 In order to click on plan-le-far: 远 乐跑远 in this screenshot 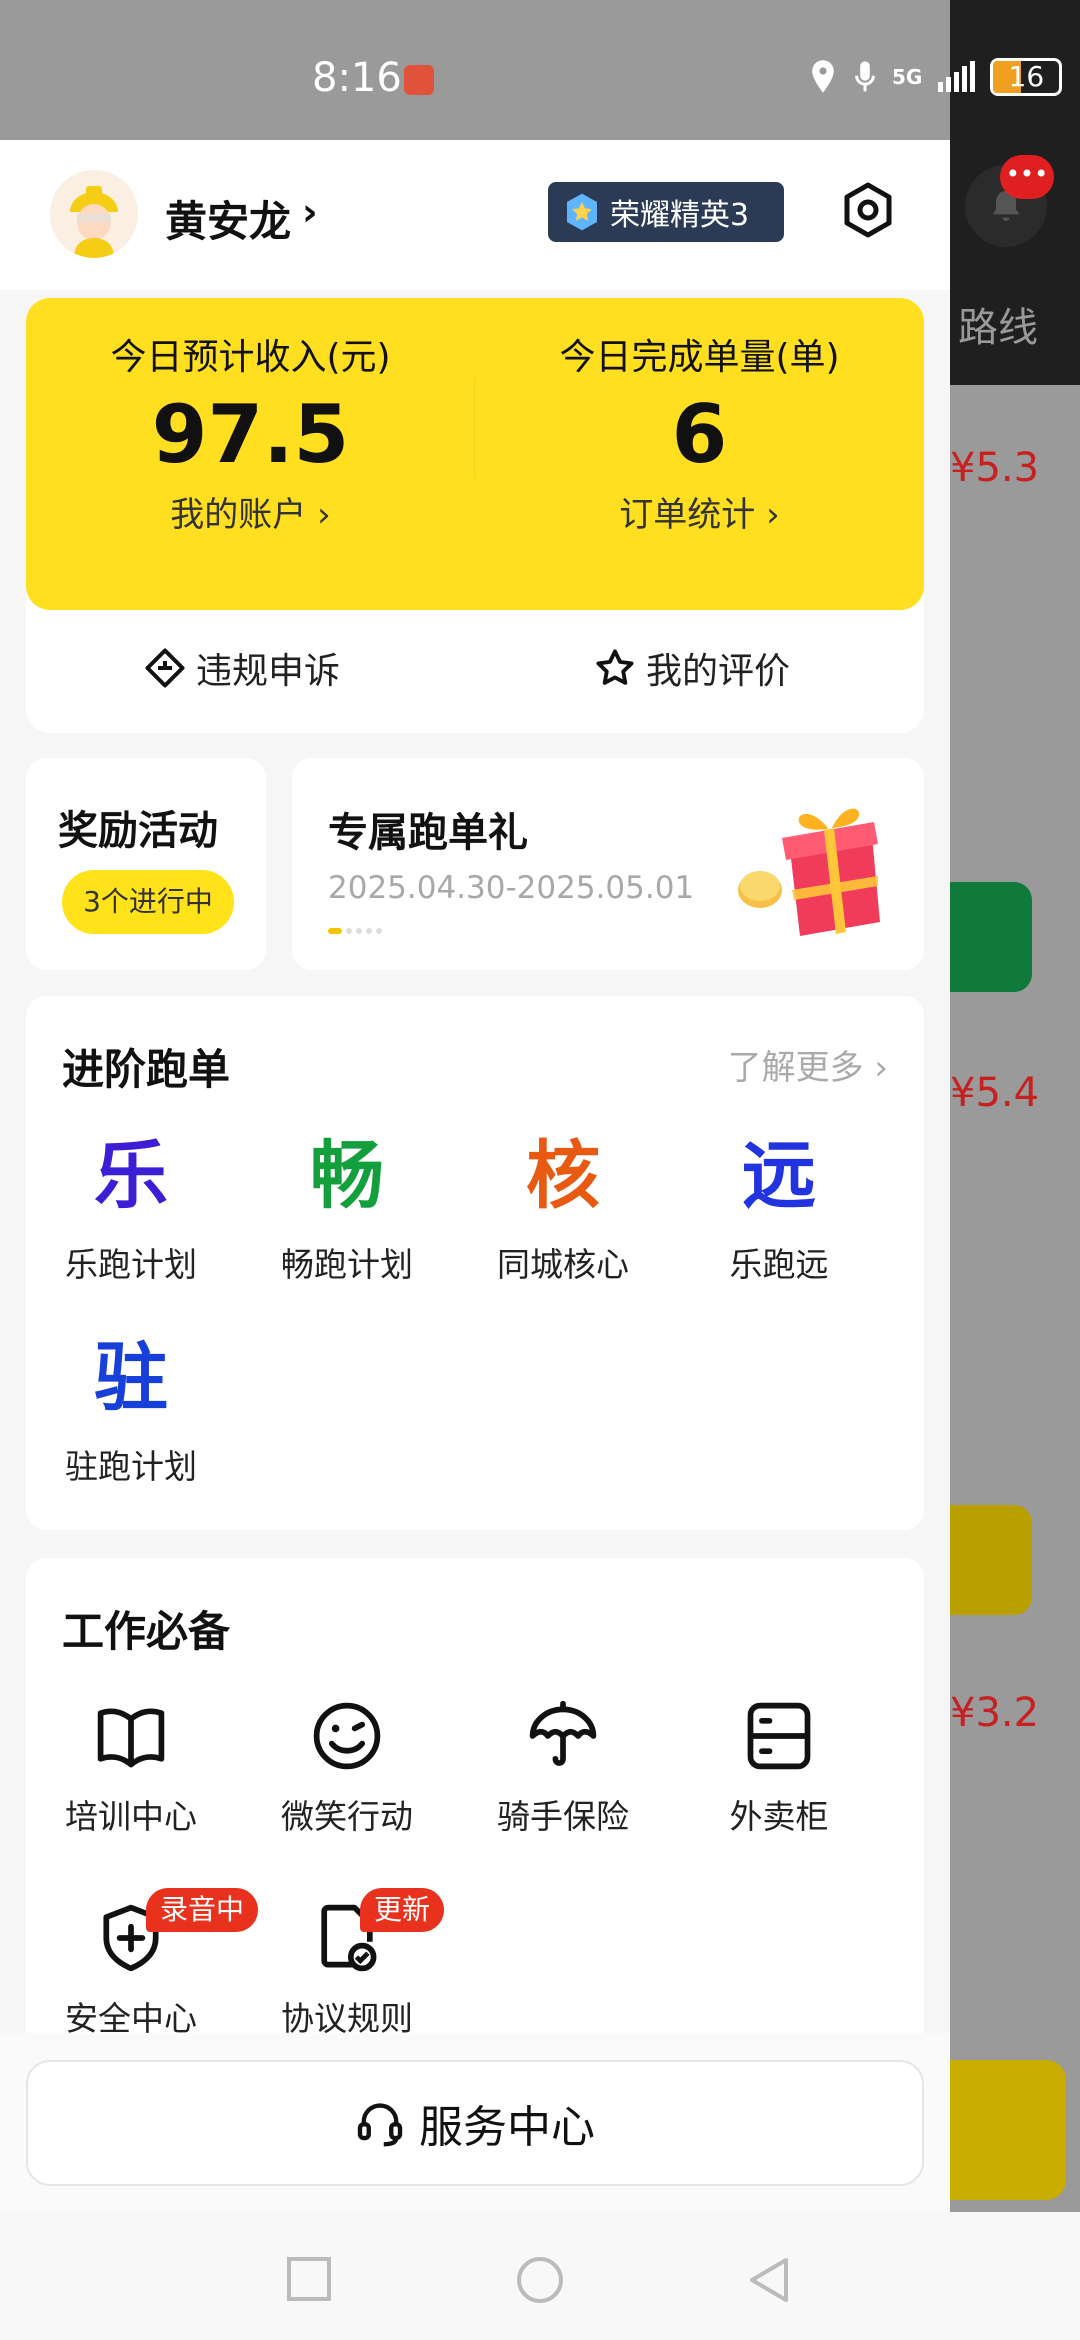, I will do `click(779, 1206)`.